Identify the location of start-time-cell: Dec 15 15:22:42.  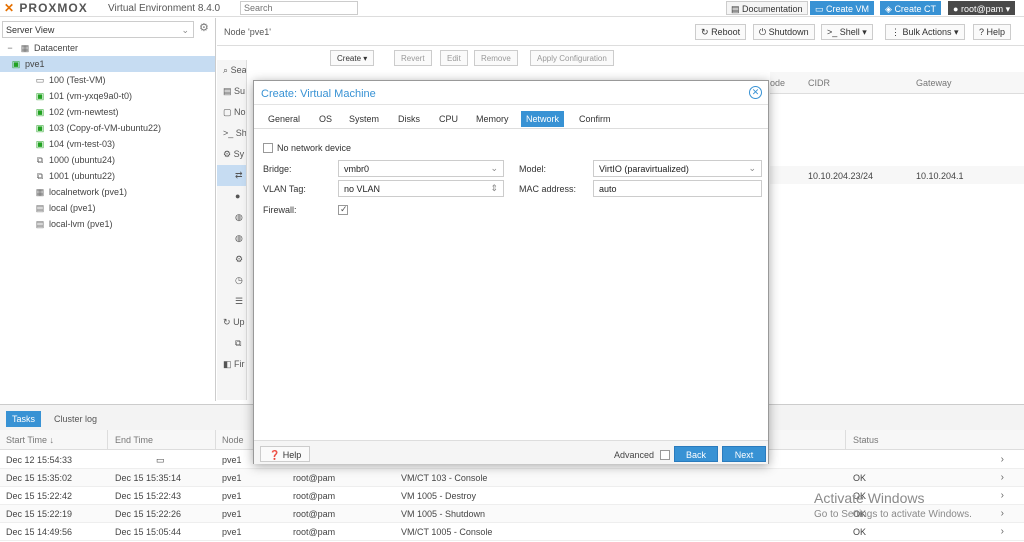
(39, 496).